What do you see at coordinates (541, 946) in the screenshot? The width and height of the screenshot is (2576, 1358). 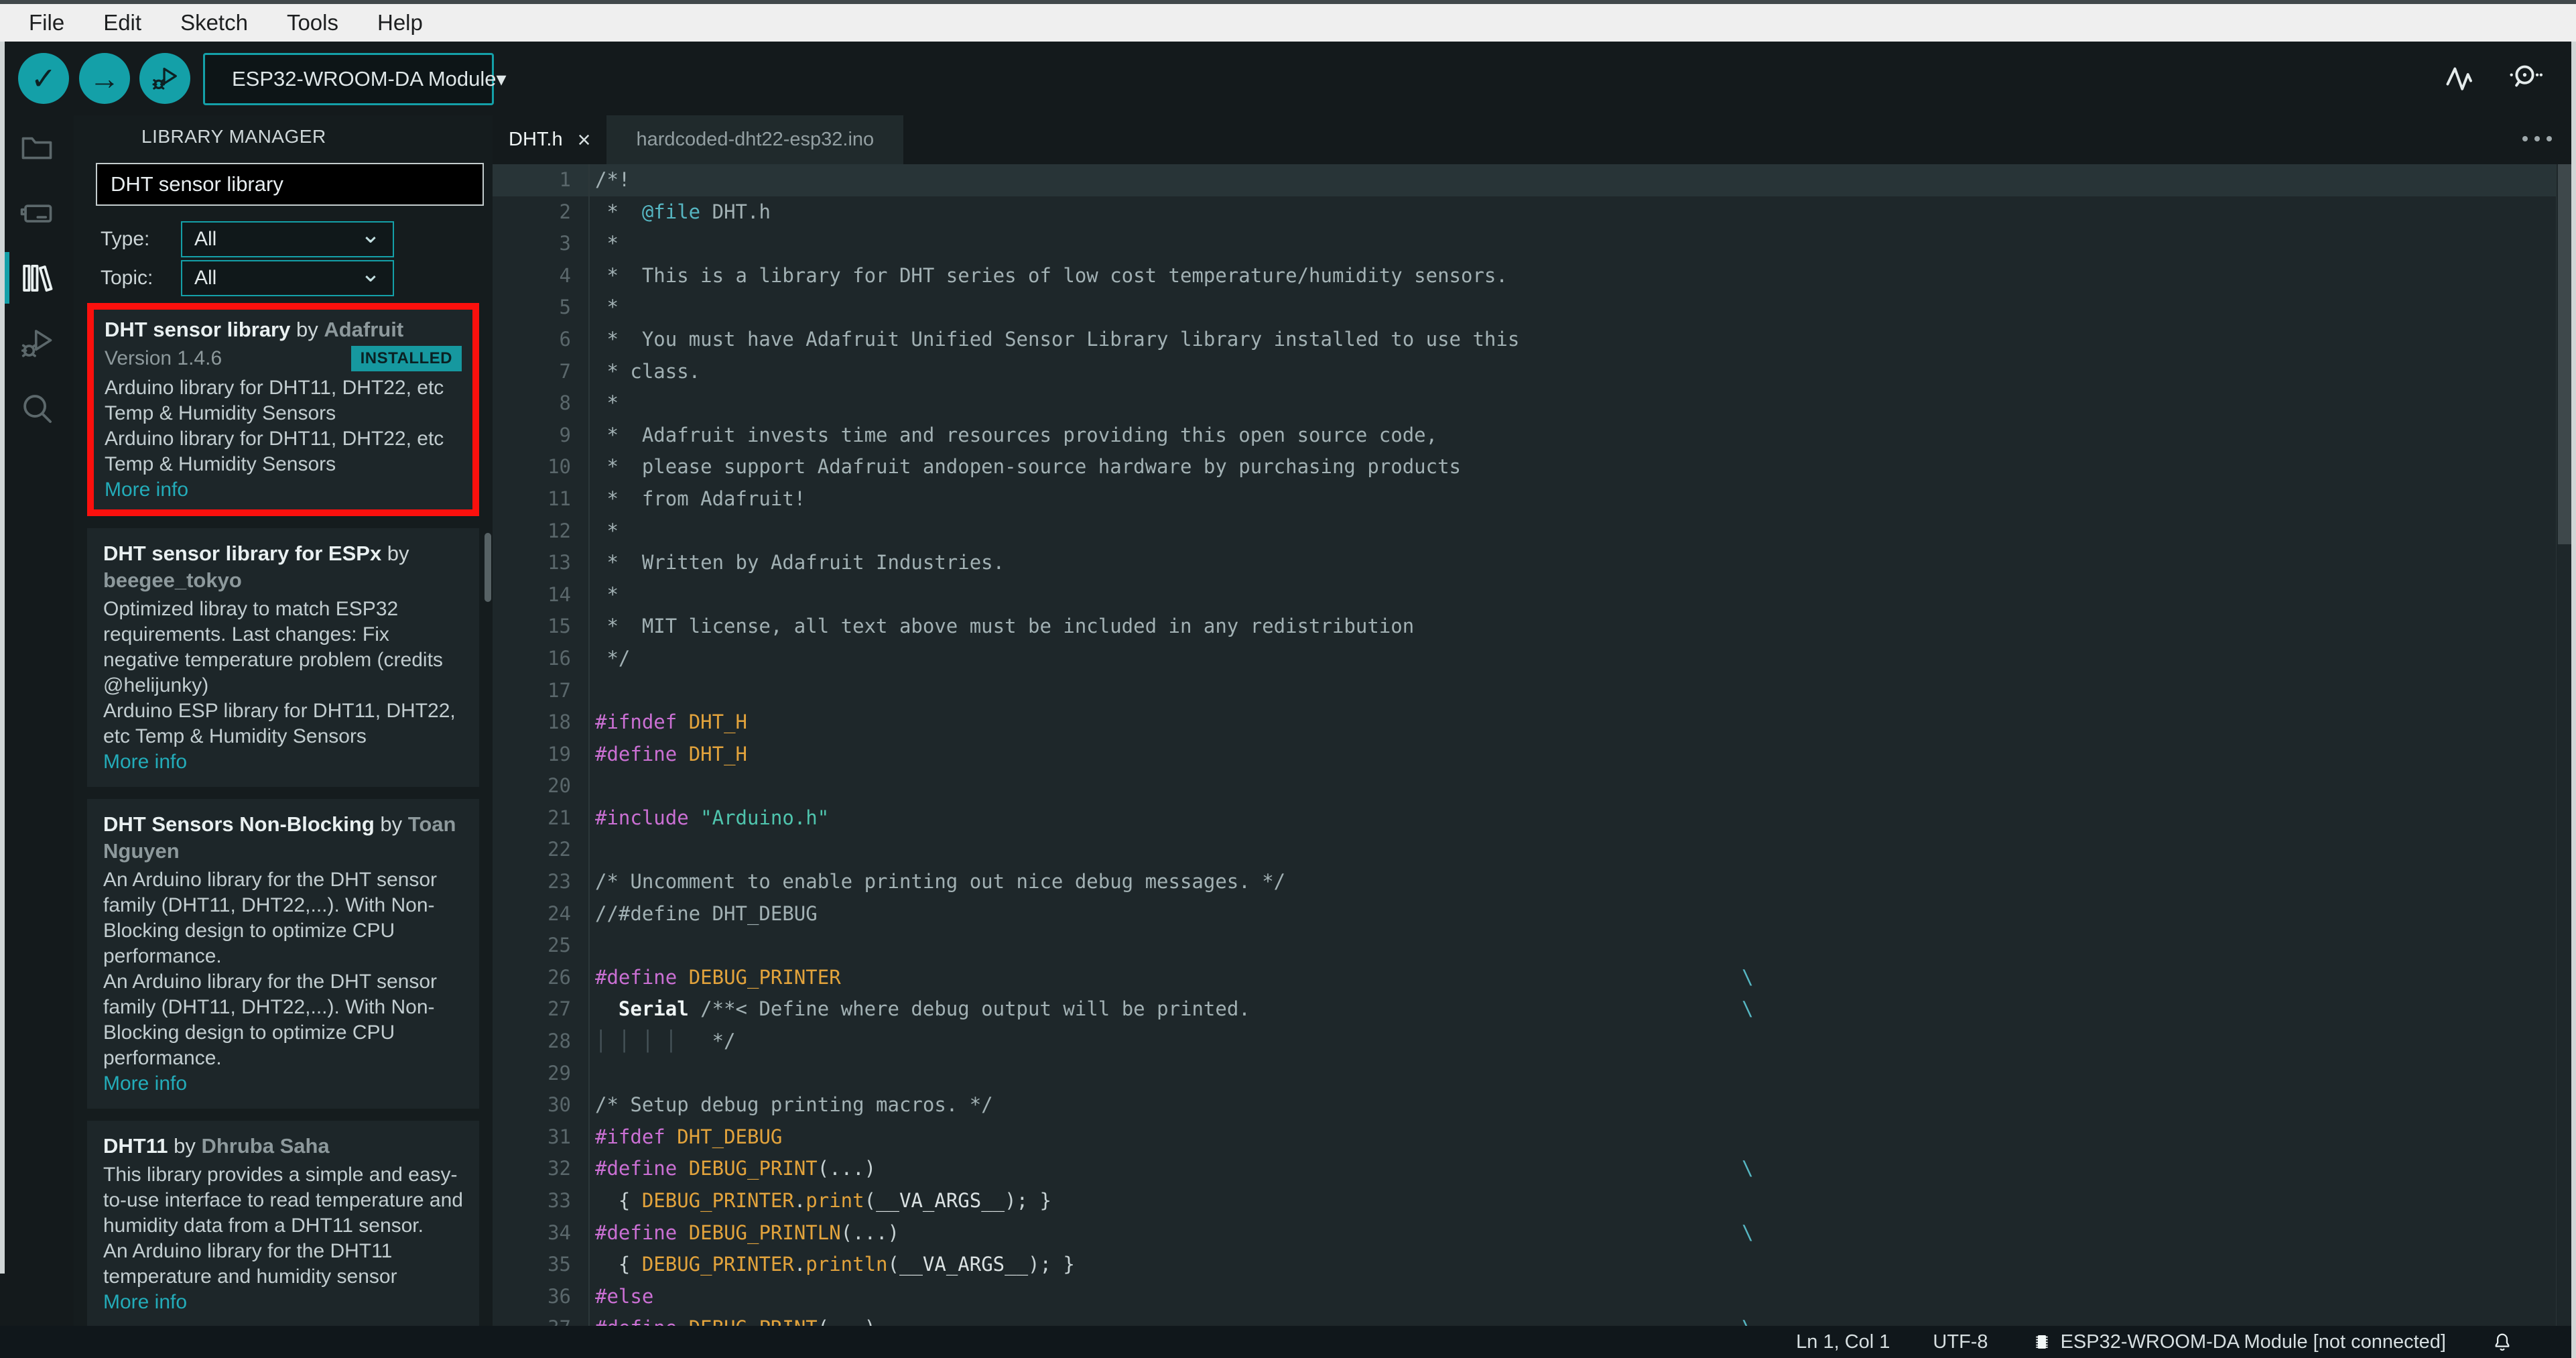 I see `line-number: 25` at bounding box center [541, 946].